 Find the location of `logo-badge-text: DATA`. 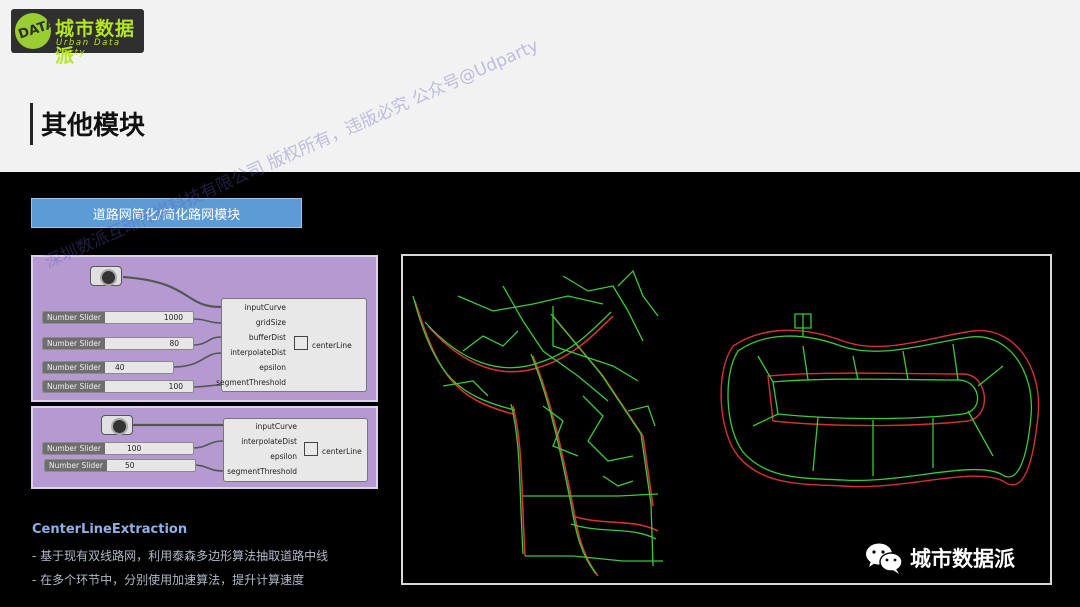

logo-badge-text: DATA is located at coordinates (33, 29).